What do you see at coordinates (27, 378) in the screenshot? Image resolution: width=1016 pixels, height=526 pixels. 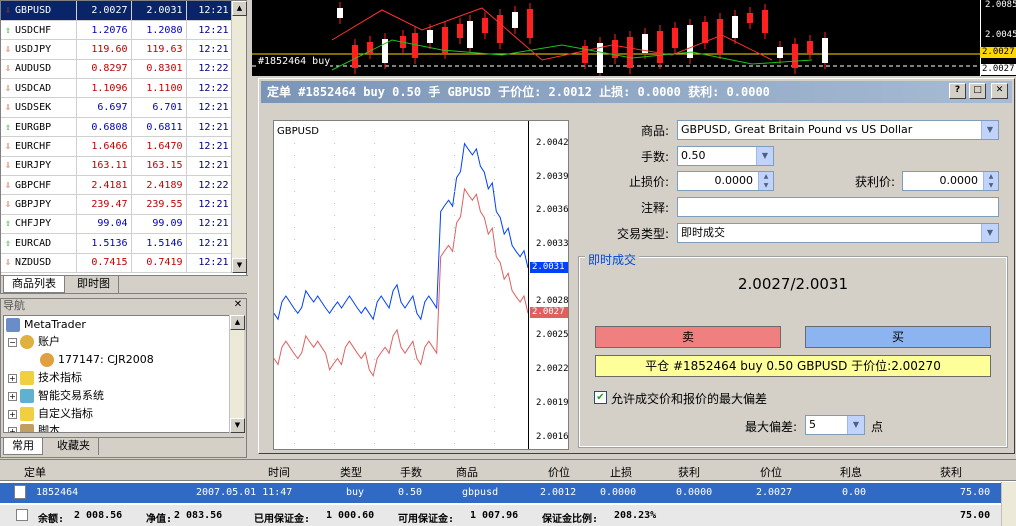 I see `indicator-icon` at bounding box center [27, 378].